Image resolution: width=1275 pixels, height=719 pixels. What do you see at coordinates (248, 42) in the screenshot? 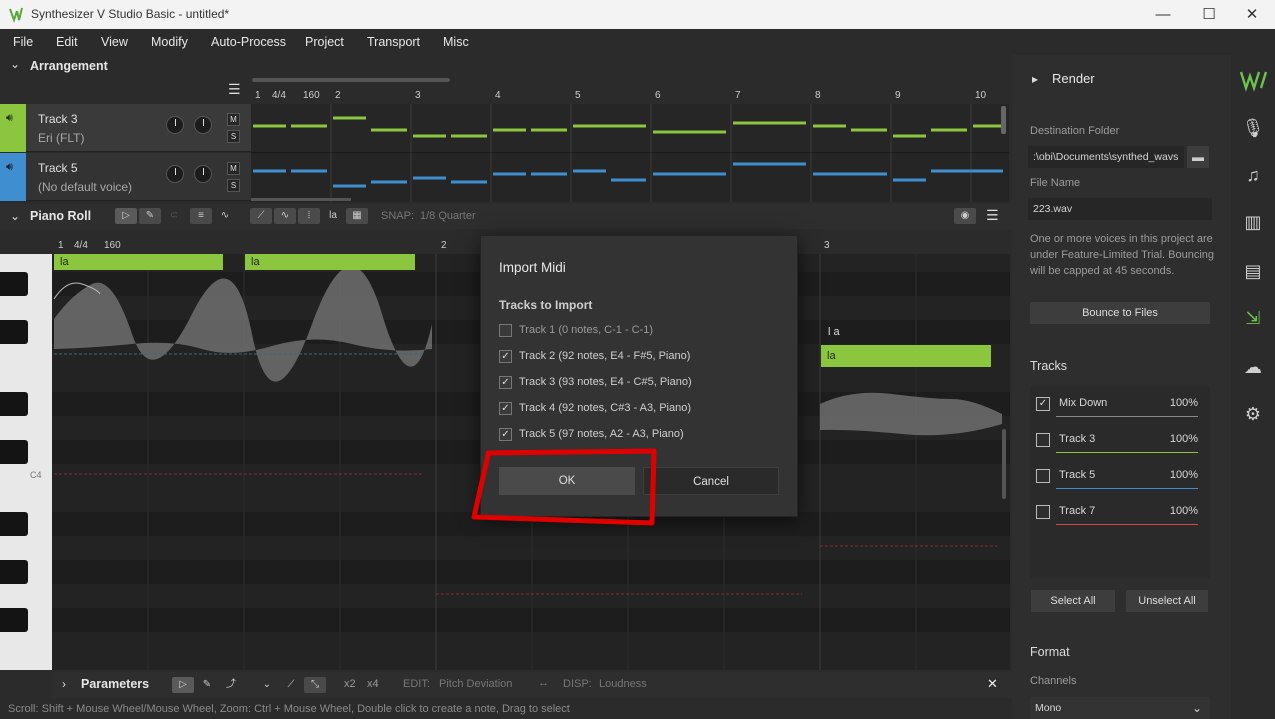
I see `menu-auto-process: Auto-Process` at bounding box center [248, 42].